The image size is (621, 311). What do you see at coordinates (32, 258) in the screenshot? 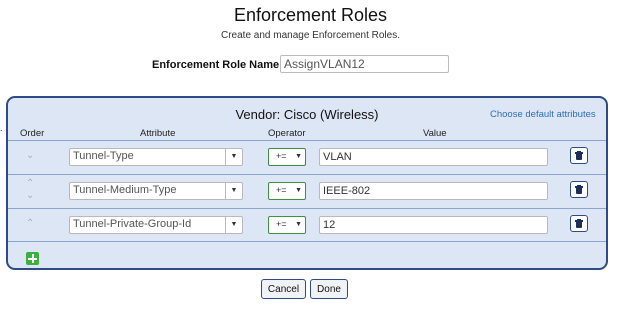
I see `add-attribute-button` at bounding box center [32, 258].